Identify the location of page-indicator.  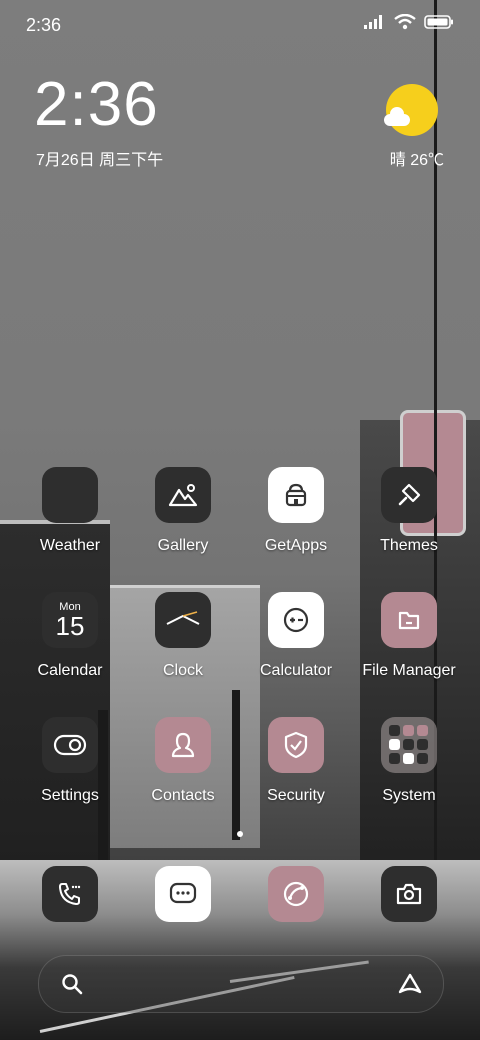
(240, 834).